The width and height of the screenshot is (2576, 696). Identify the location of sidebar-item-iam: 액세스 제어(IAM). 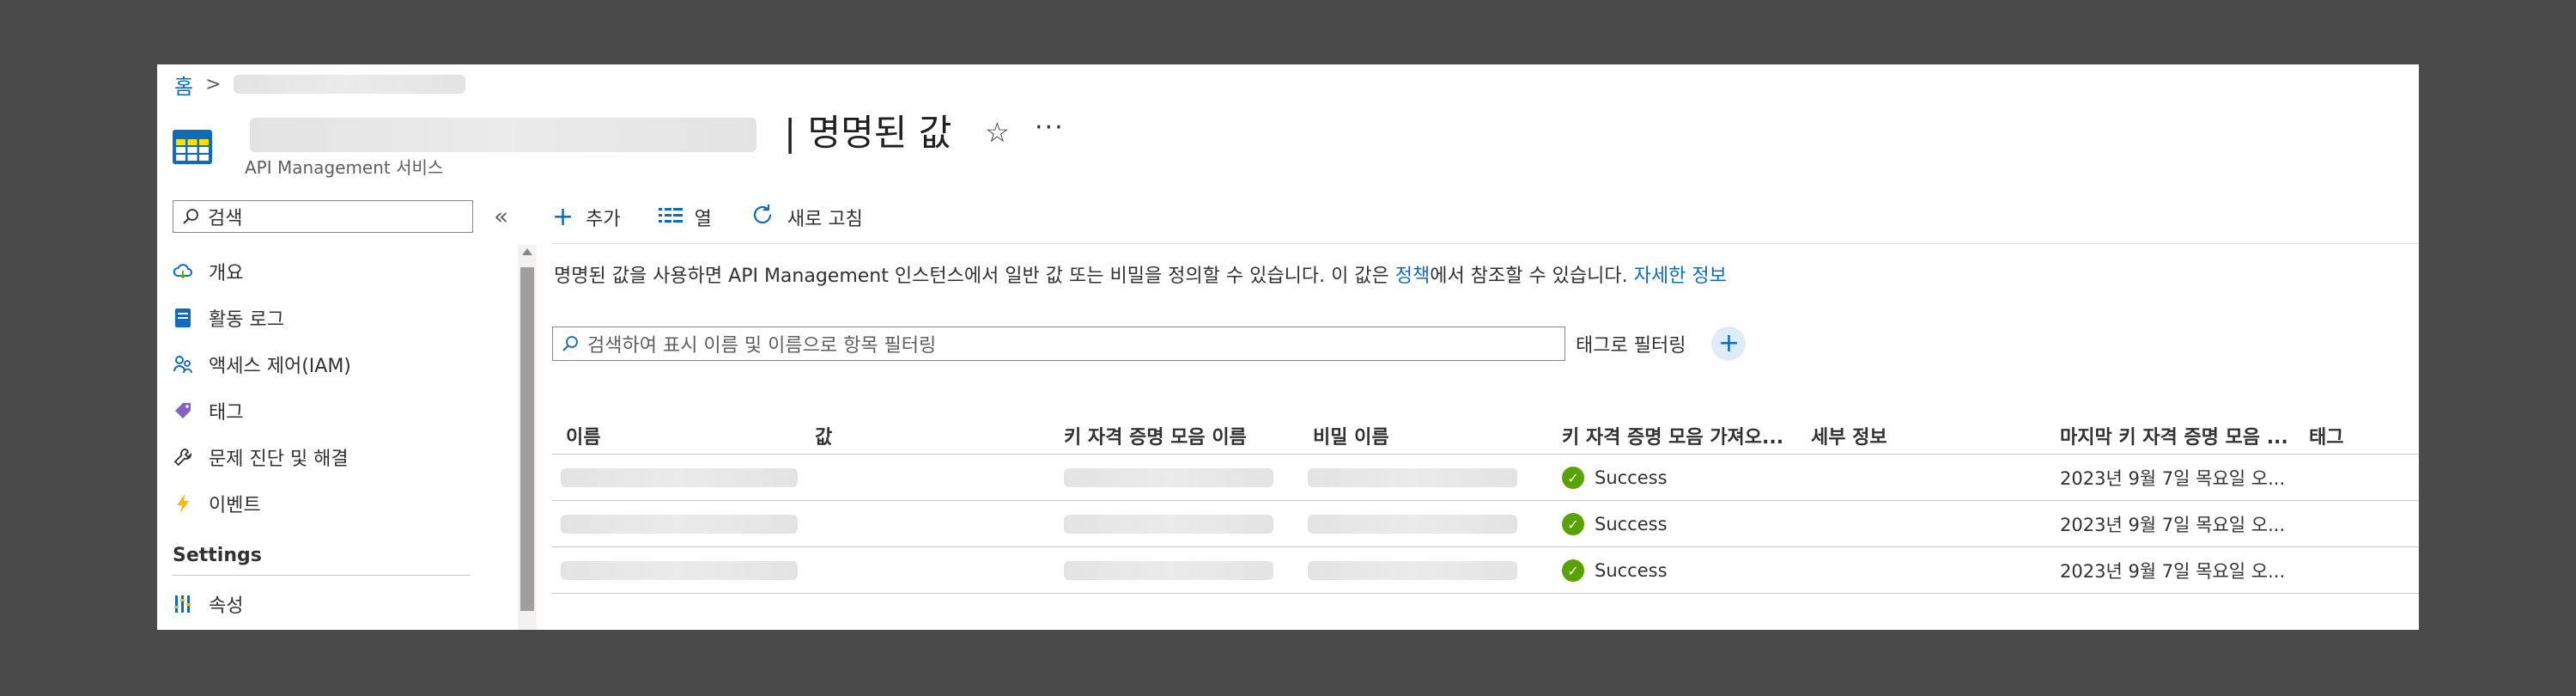
(319, 364).